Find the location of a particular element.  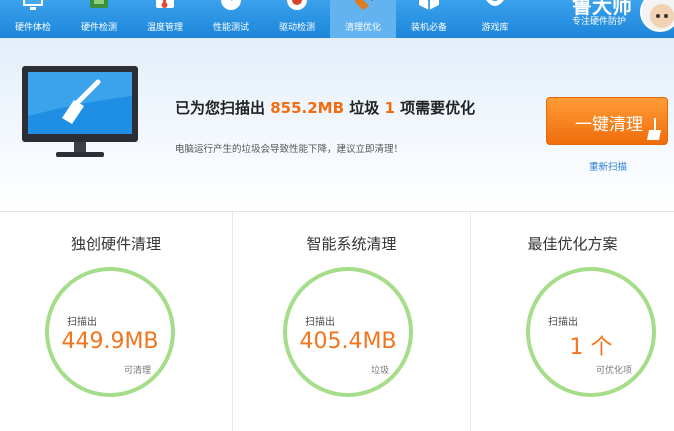

result-ring: 扫描出 449.9MB 可清理 is located at coordinates (110, 332).